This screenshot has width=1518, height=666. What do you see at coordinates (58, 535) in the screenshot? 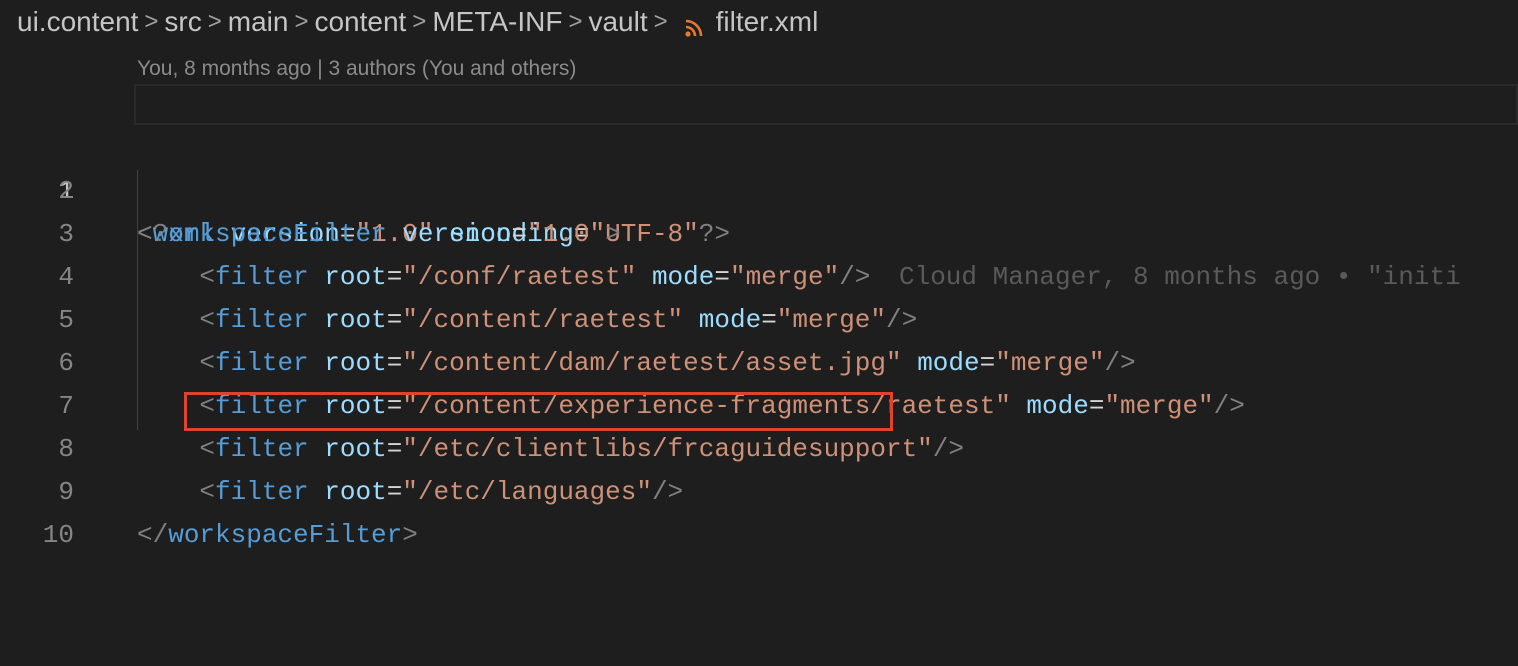
I see `line-number: 10` at bounding box center [58, 535].